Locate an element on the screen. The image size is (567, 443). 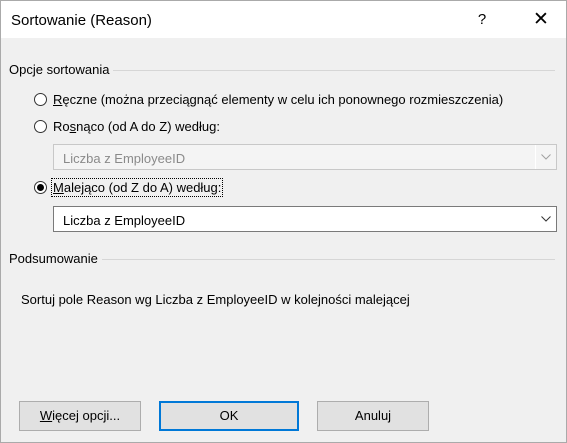
cancel-button: Anuluj is located at coordinates (373, 416).